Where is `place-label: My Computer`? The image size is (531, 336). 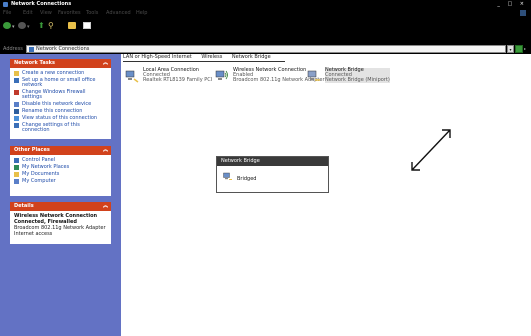 place-label: My Computer is located at coordinates (39, 181).